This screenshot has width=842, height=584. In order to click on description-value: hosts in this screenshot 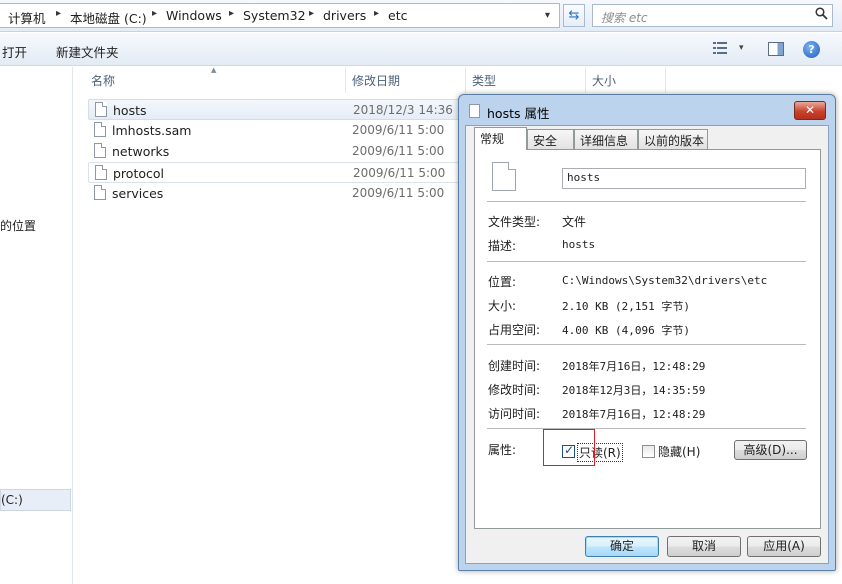, I will do `click(579, 244)`.